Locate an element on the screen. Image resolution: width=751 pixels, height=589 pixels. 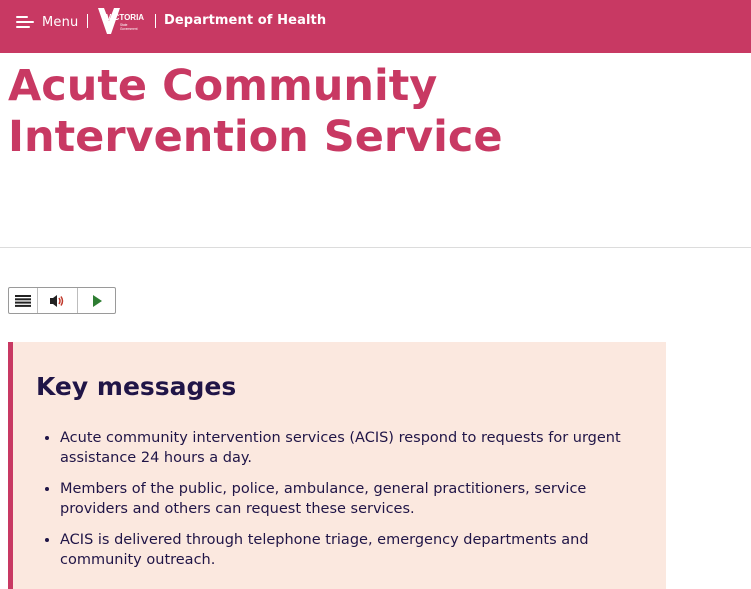
victoria-logo: VICTORIA State Government is located at coordinates (122, 21).